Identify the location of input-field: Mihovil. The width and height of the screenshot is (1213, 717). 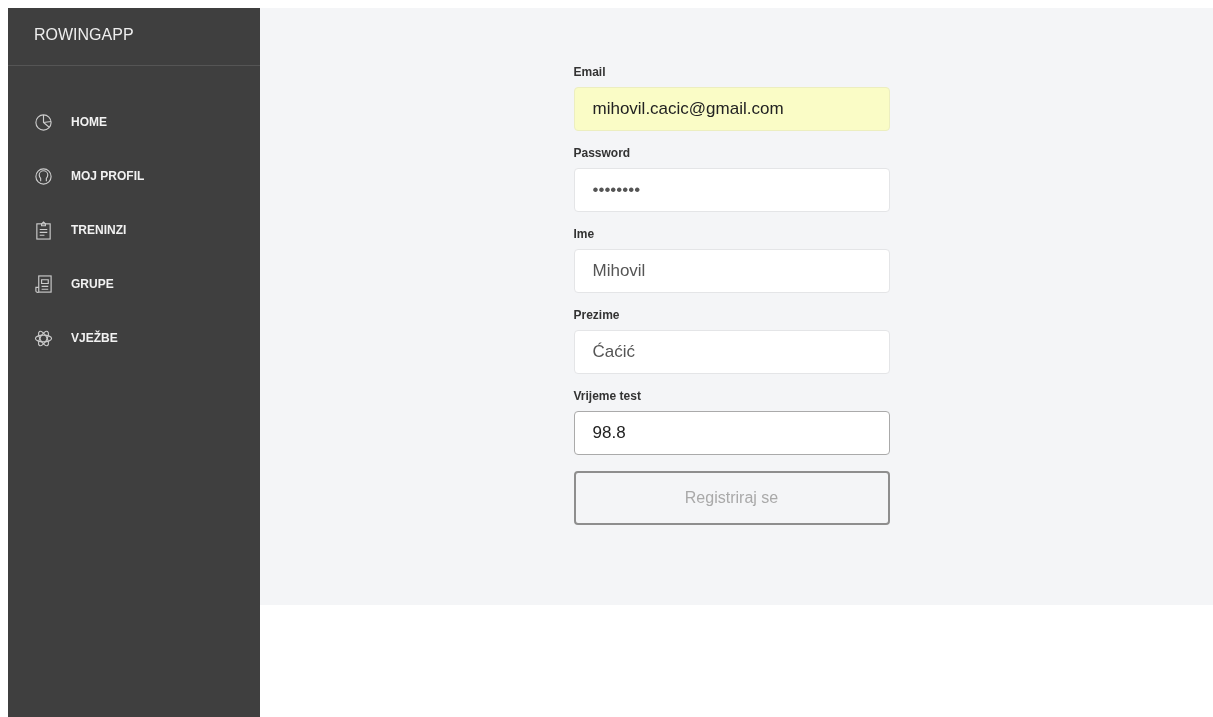
(731, 271).